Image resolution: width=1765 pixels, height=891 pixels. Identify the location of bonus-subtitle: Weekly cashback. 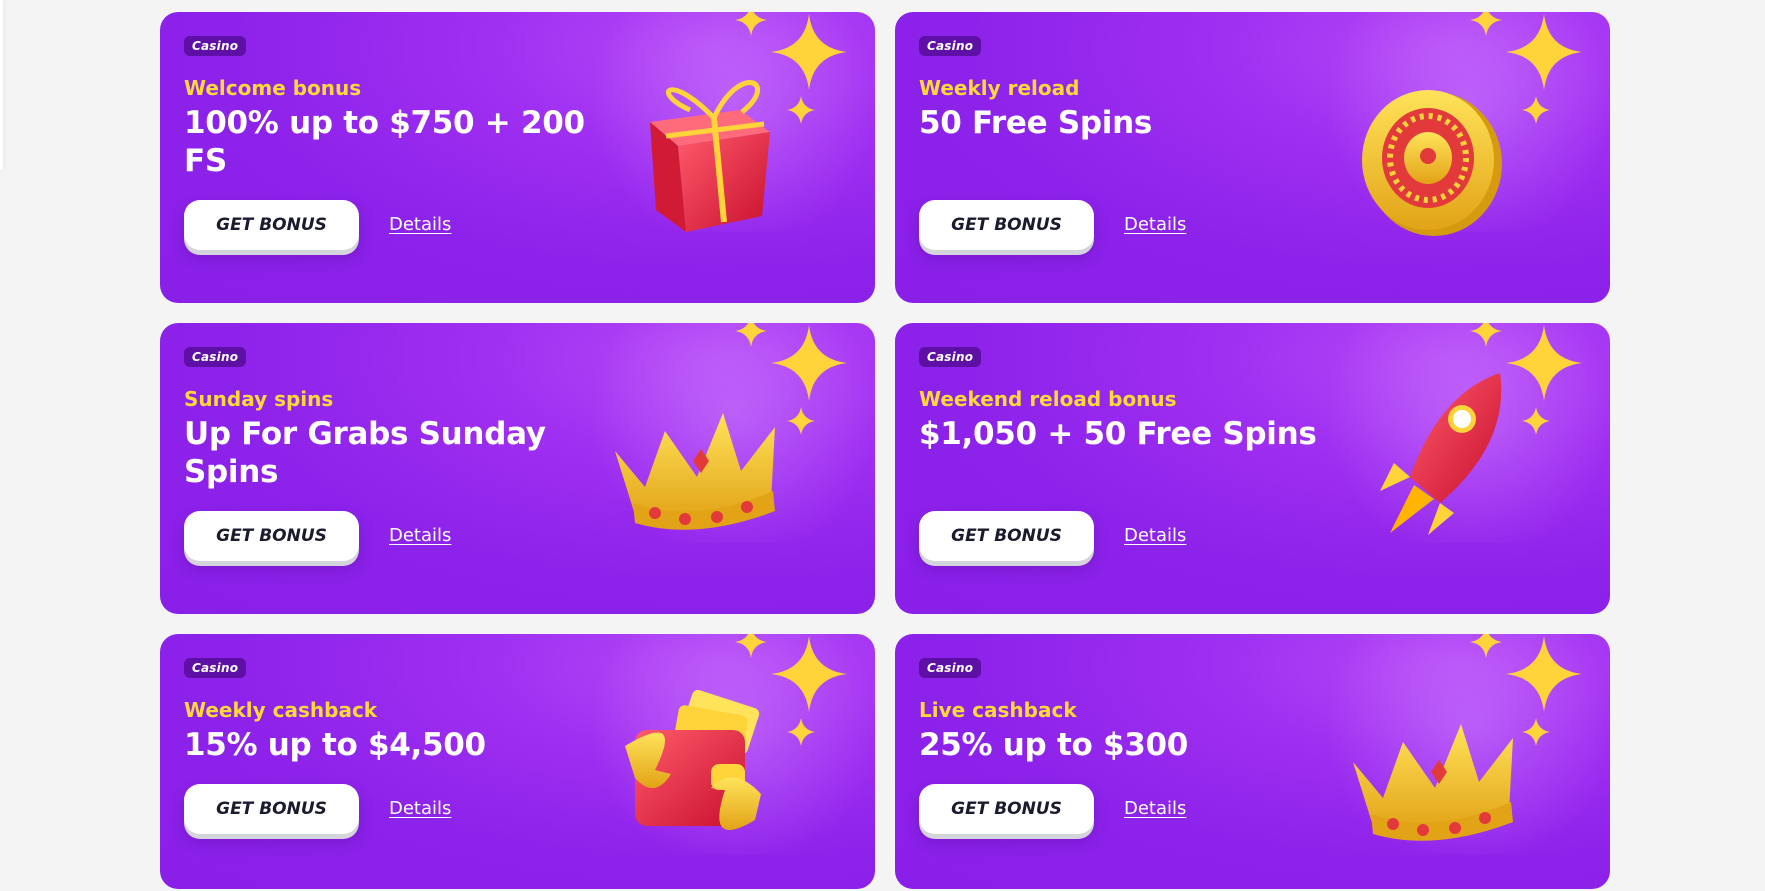
(281, 710).